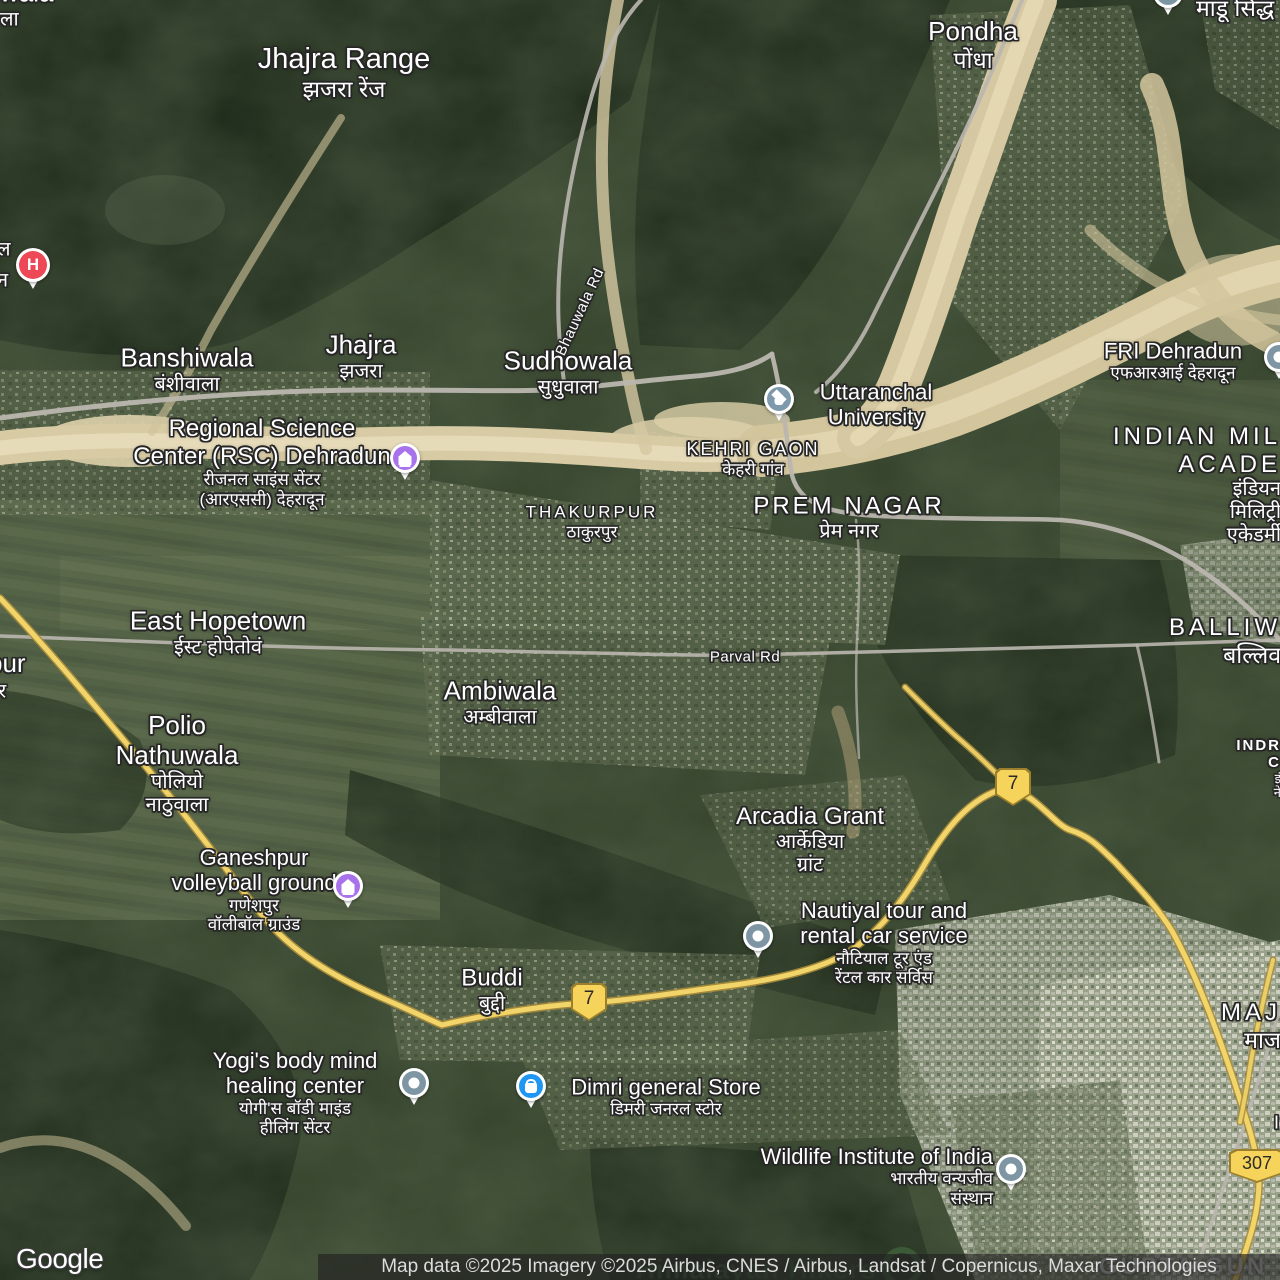  What do you see at coordinates (5, 250) in the screenshot?
I see `label-fragment-left-1: ल` at bounding box center [5, 250].